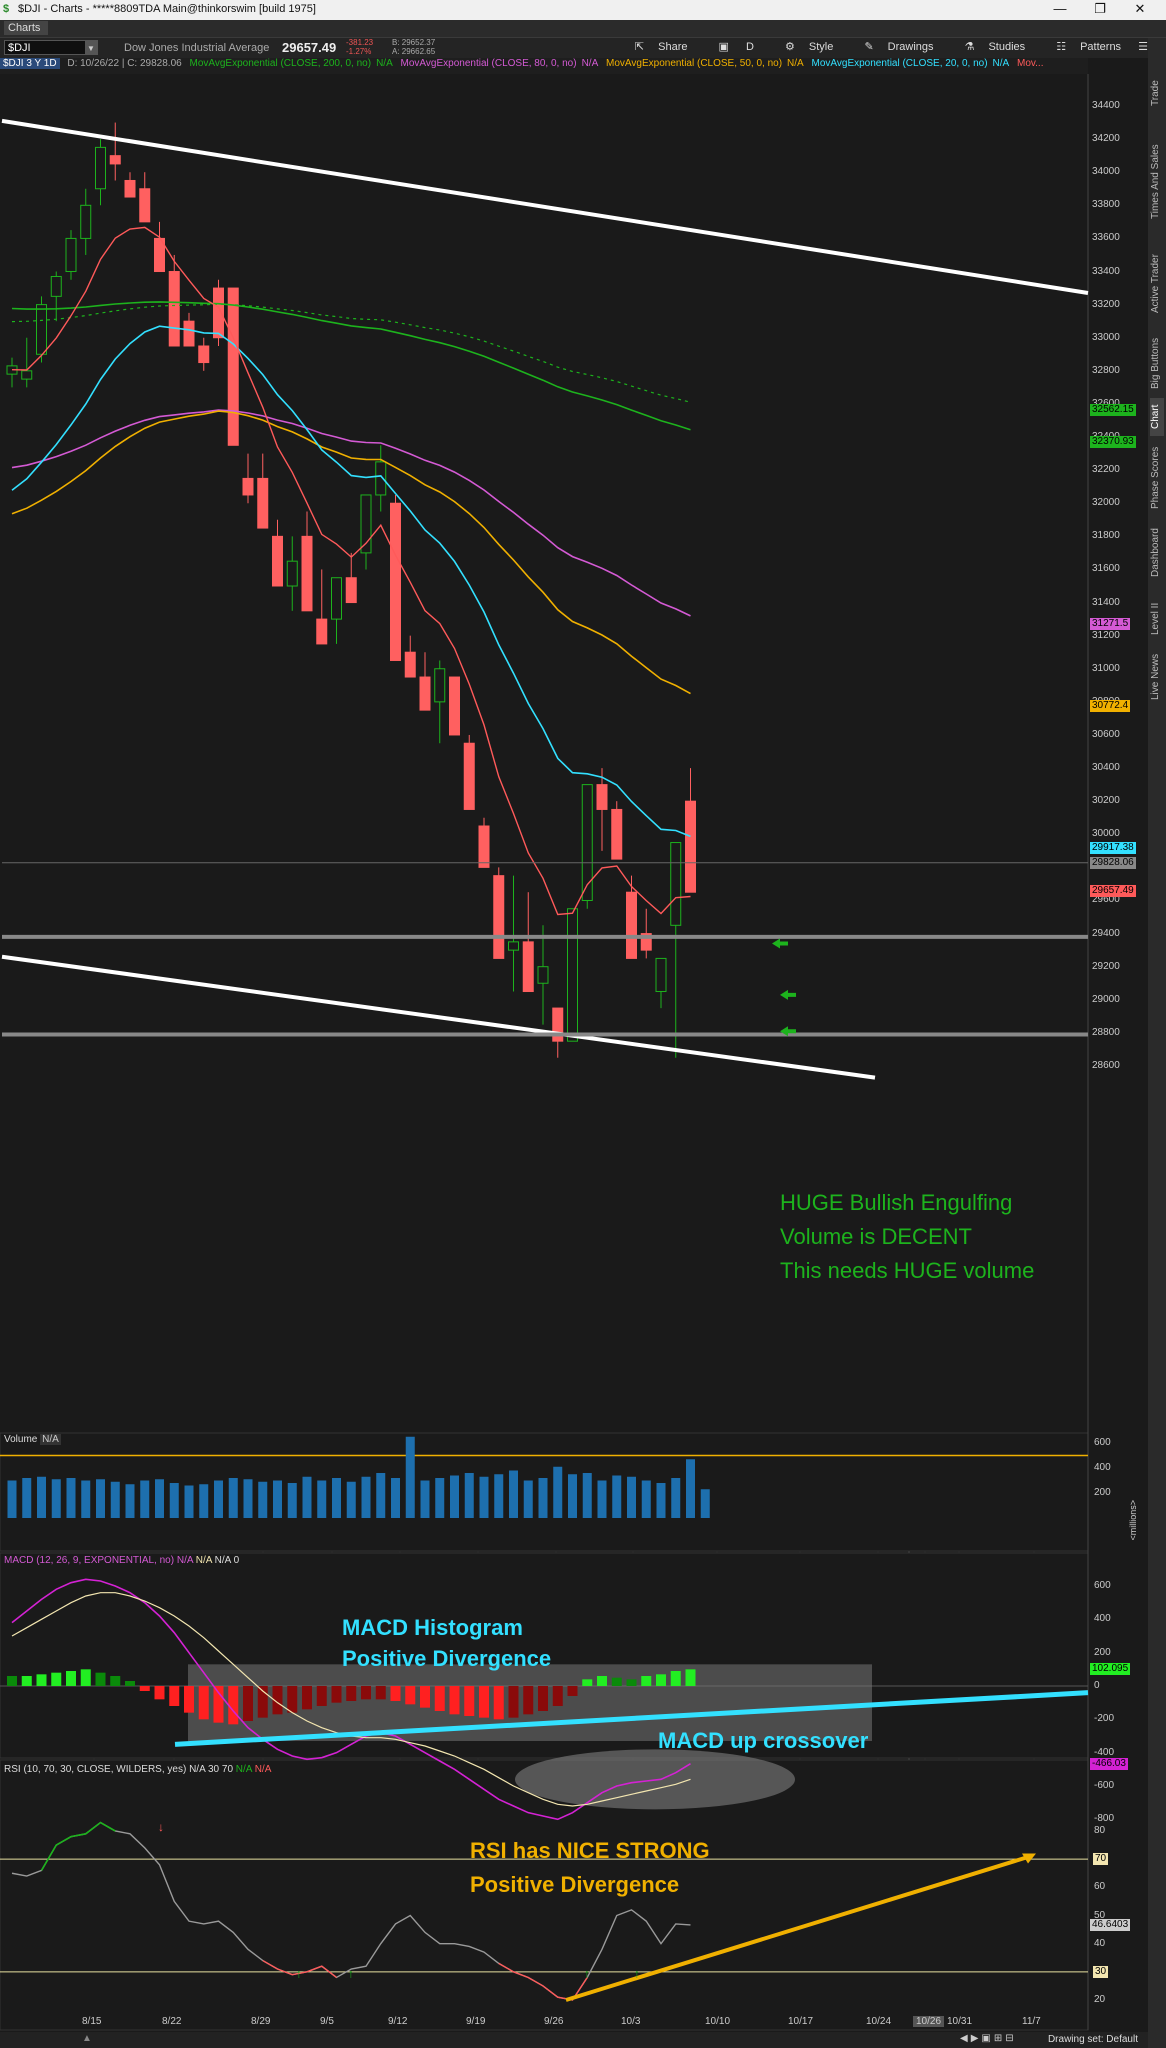 This screenshot has width=1166, height=2048. I want to click on right-tab-live-news: Live News, so click(1157, 677).